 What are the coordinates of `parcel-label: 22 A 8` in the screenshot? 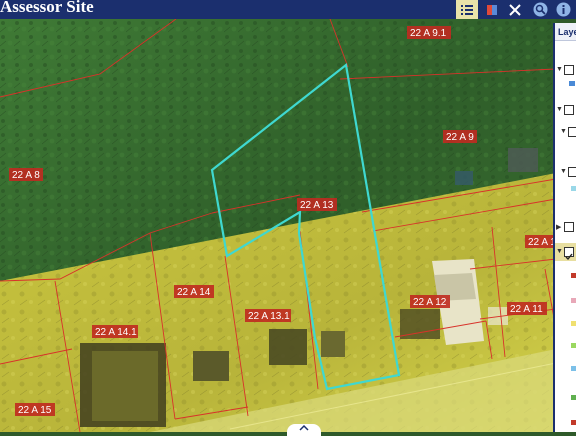 It's located at (26, 174).